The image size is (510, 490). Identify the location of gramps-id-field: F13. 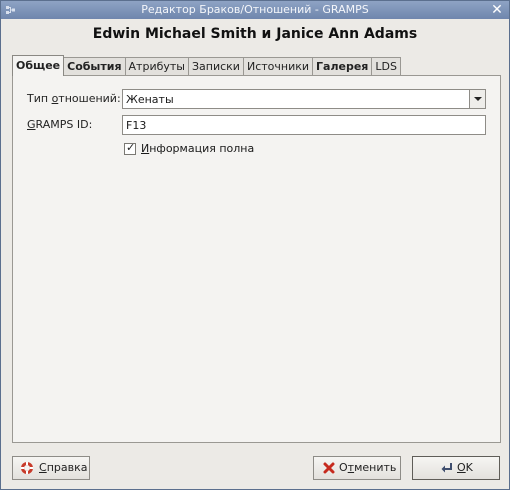
(304, 125).